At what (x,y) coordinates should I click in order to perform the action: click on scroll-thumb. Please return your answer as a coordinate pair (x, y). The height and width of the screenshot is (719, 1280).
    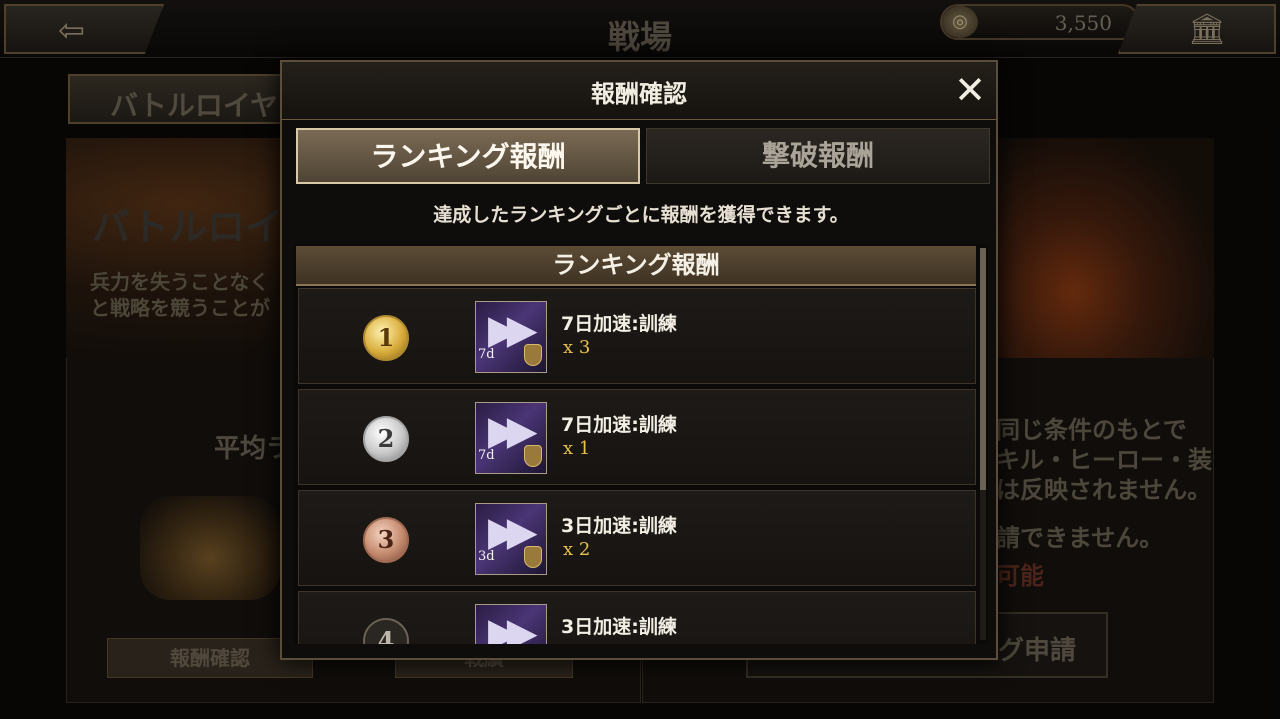
    Looking at the image, I should click on (983, 369).